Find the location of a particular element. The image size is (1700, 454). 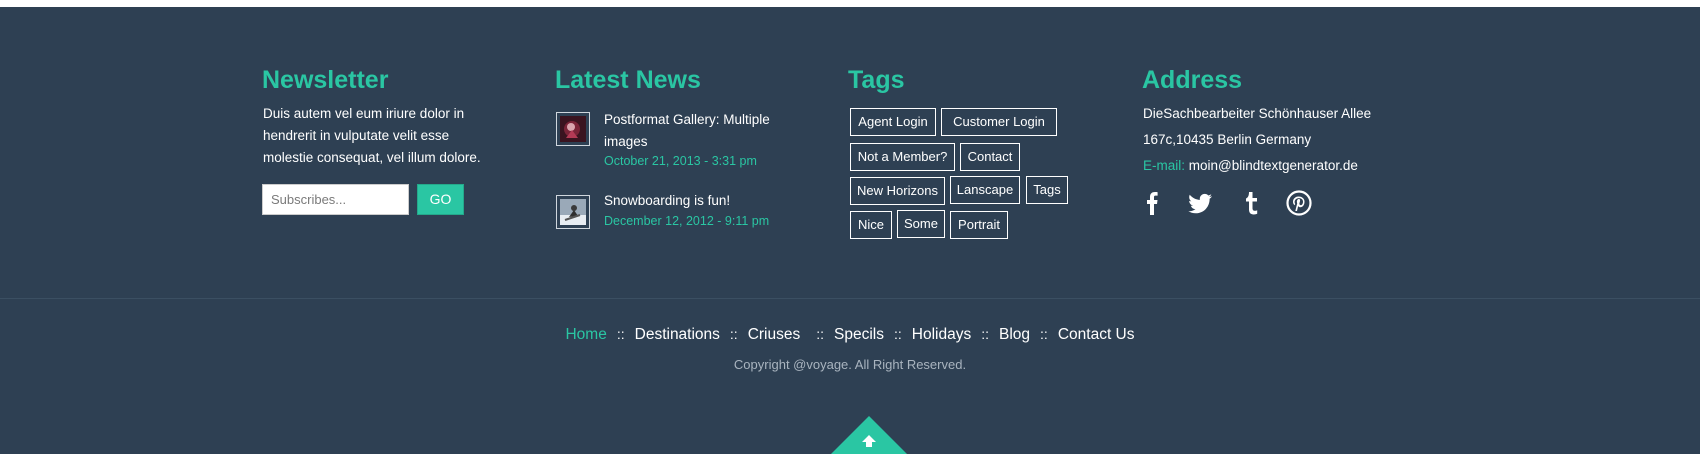

news-title: Postformat Gallery: Multiple images is located at coordinates (699, 131).